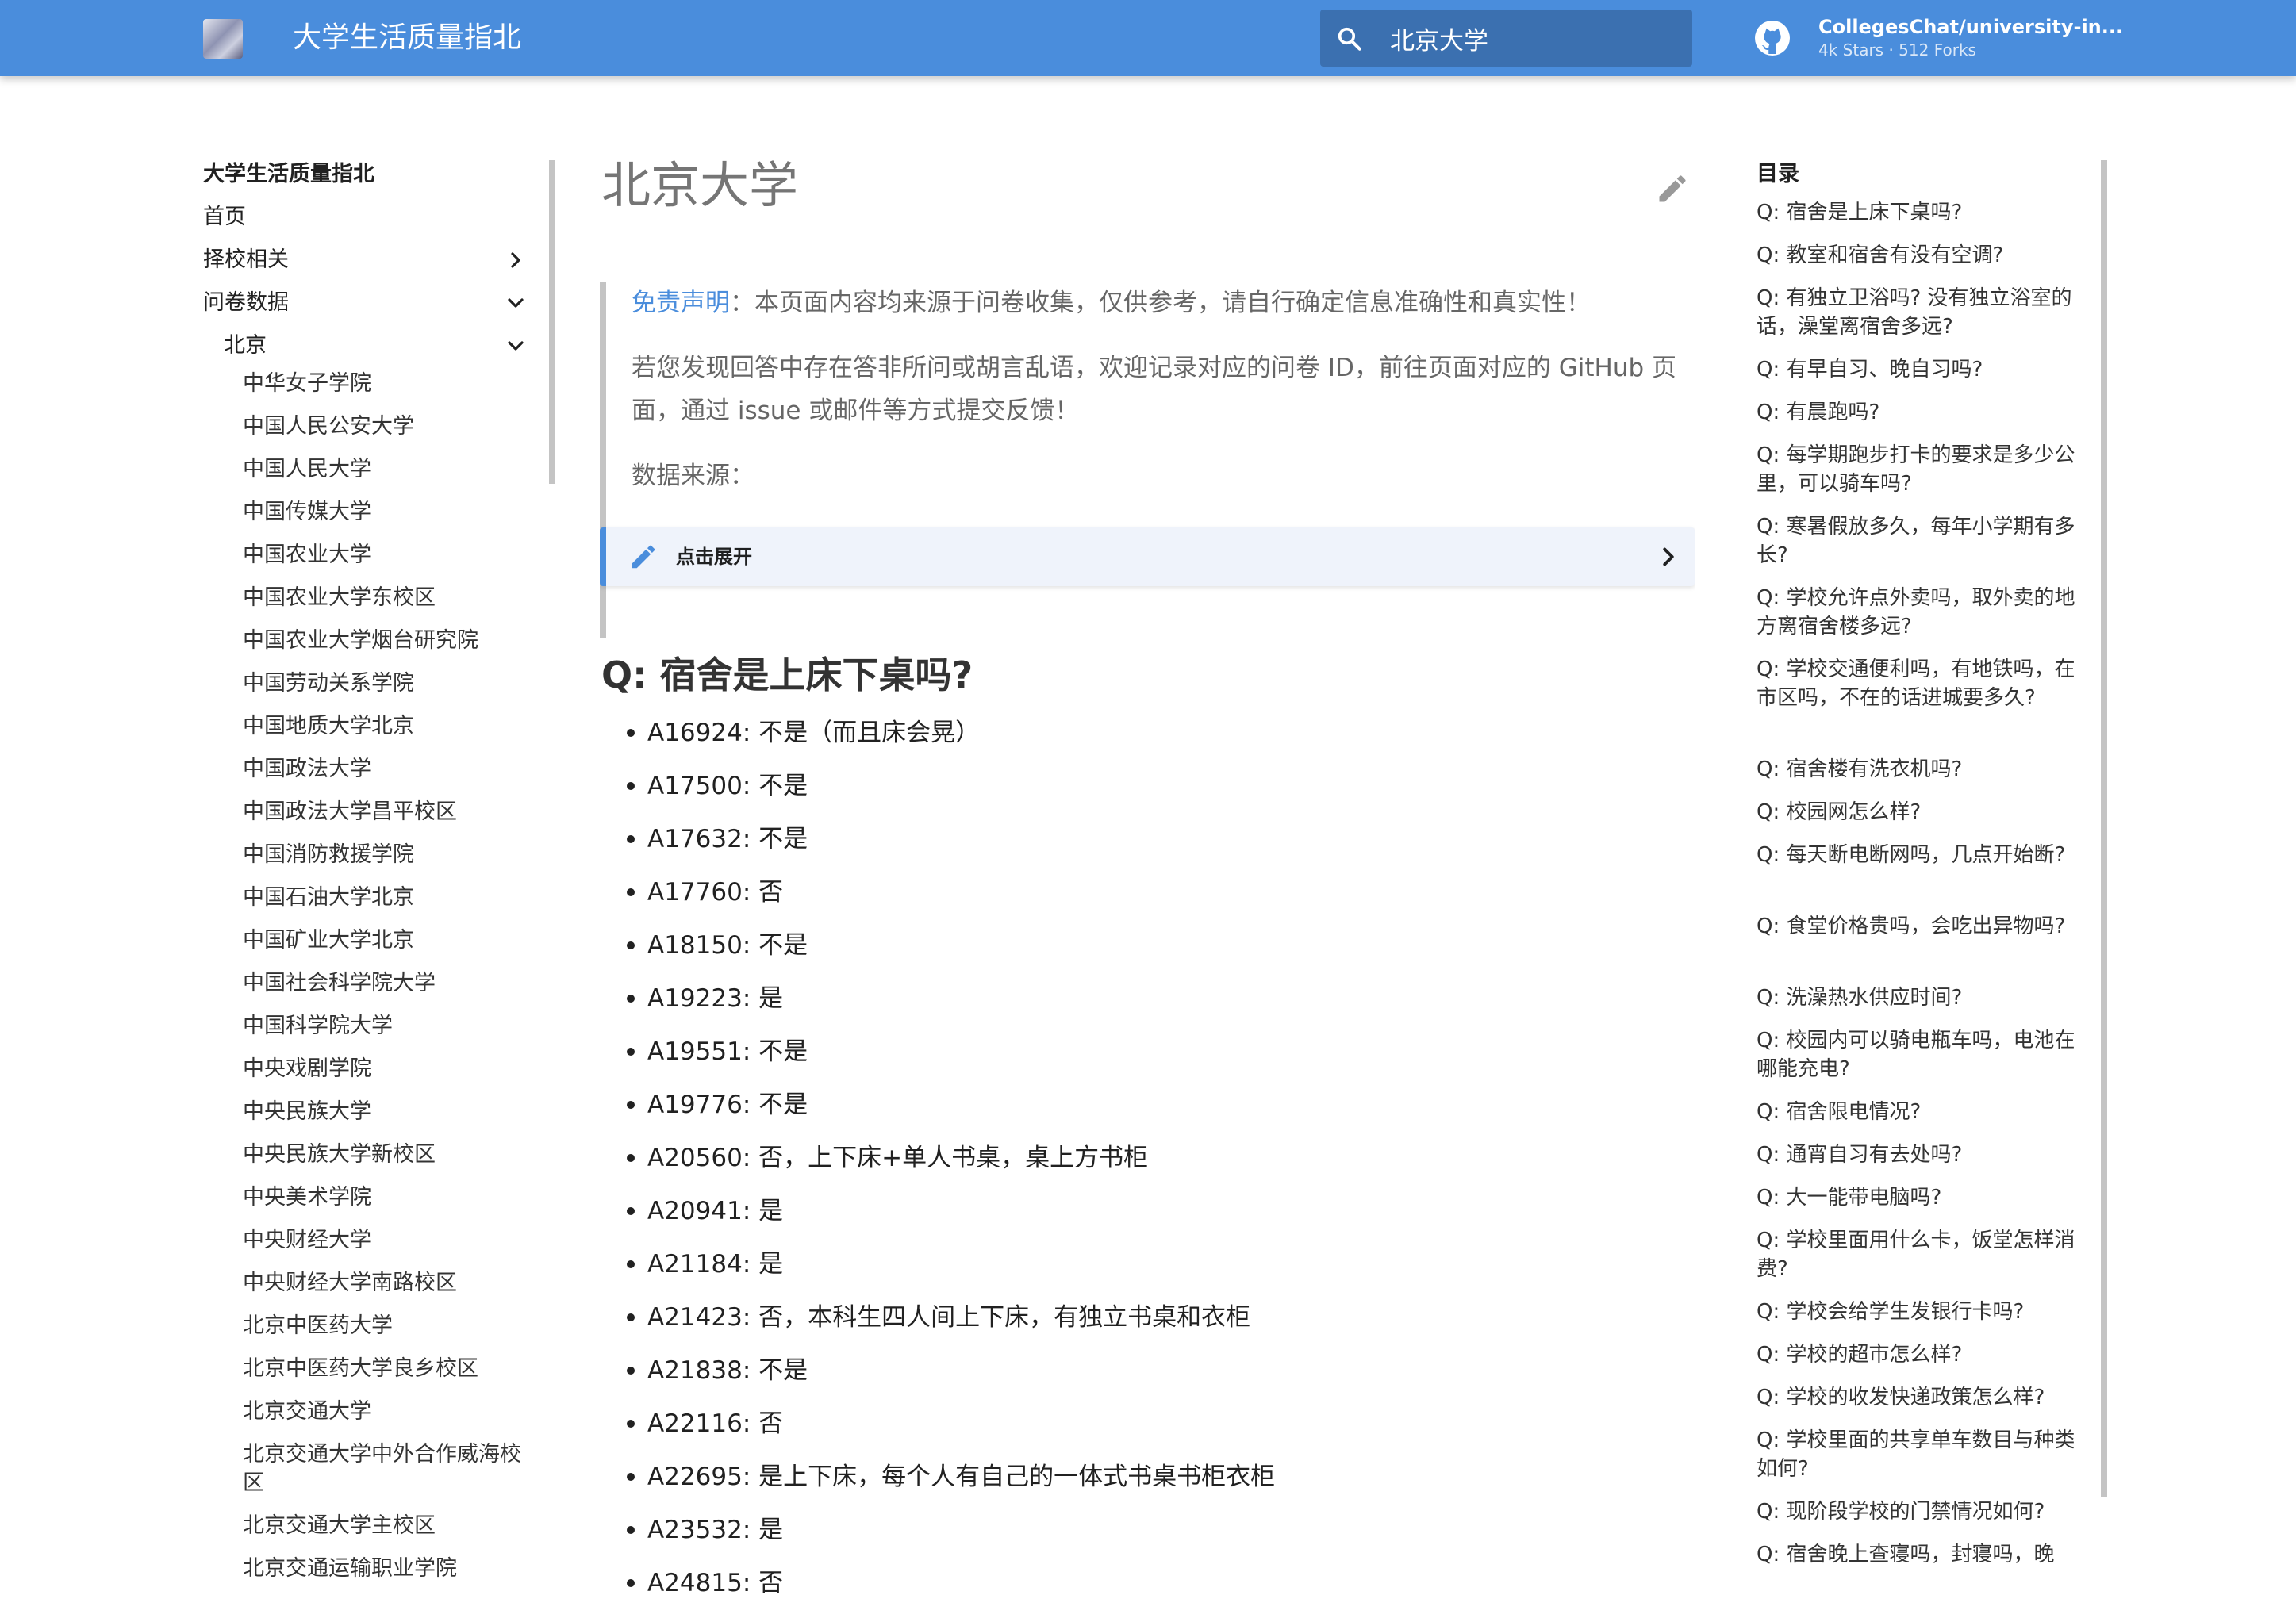 The image size is (2296, 1618). I want to click on site-logo, so click(223, 39).